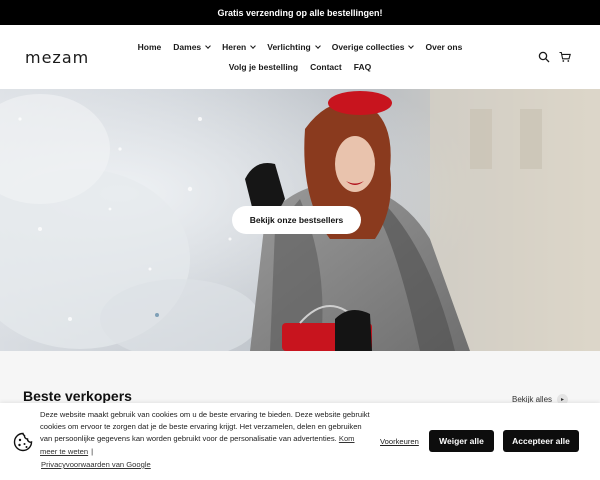  I want to click on nav-item-dames: Dames, so click(191, 47).